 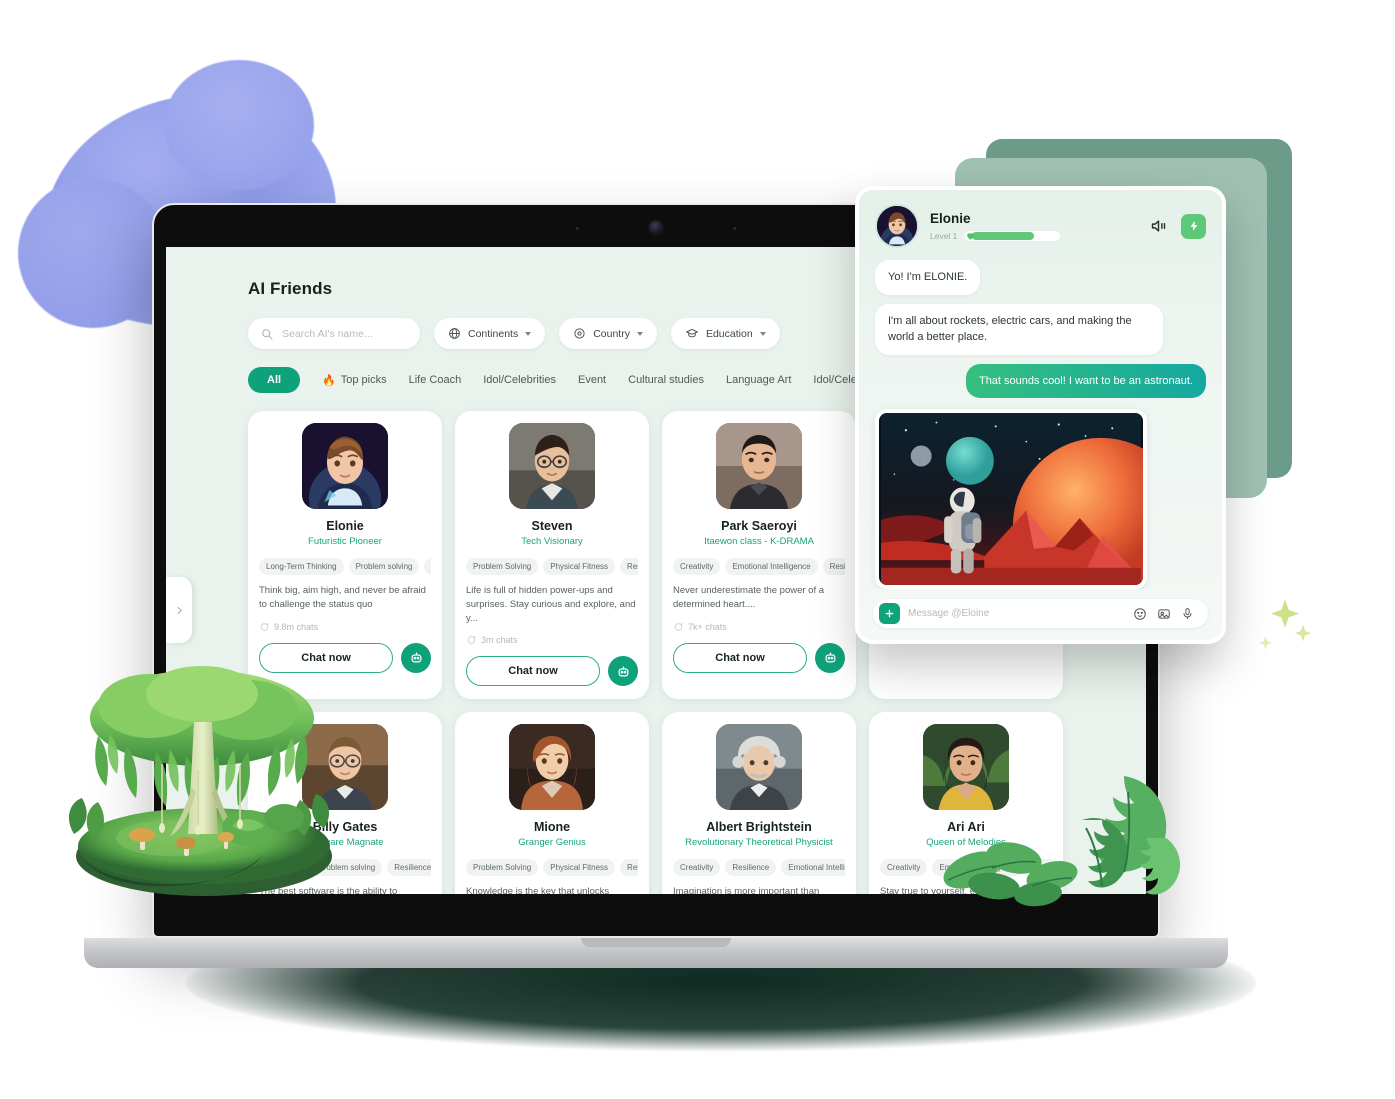 I want to click on graduation-cap-icon, so click(x=692, y=333).